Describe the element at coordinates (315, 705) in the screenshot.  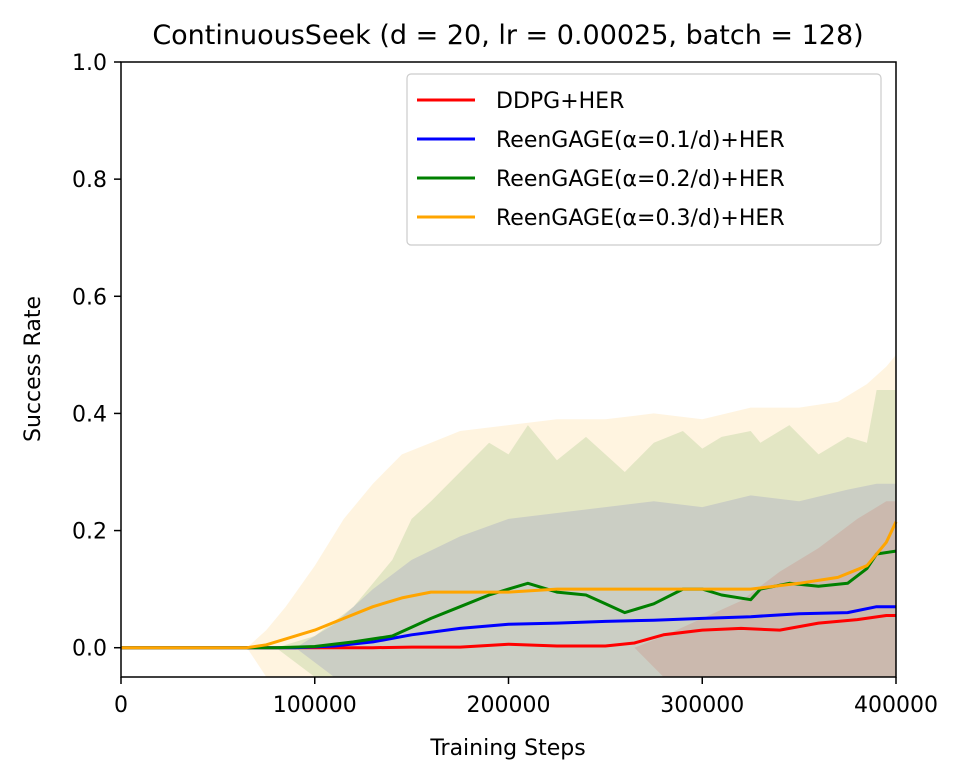
I see `x-tick-label: 100000` at that location.